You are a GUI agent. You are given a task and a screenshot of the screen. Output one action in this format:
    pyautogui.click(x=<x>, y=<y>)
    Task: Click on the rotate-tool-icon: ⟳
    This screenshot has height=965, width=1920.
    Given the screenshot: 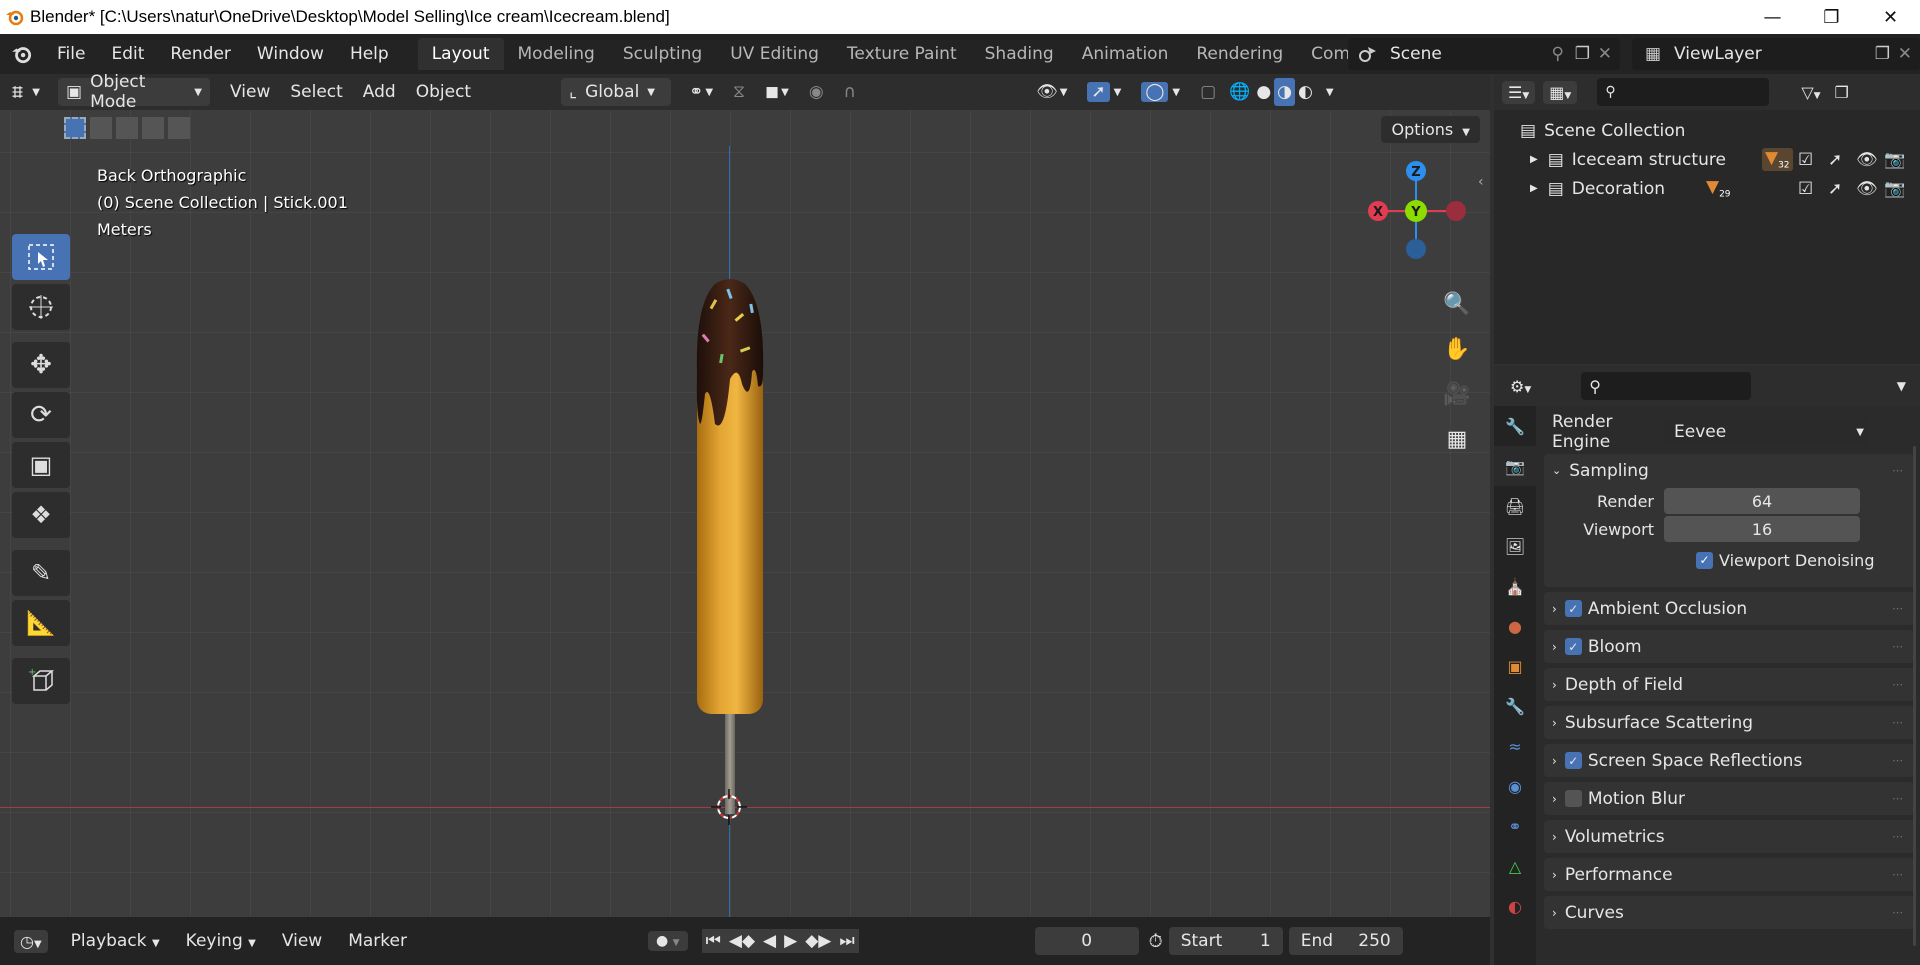 What is the action you would take?
    pyautogui.click(x=41, y=415)
    